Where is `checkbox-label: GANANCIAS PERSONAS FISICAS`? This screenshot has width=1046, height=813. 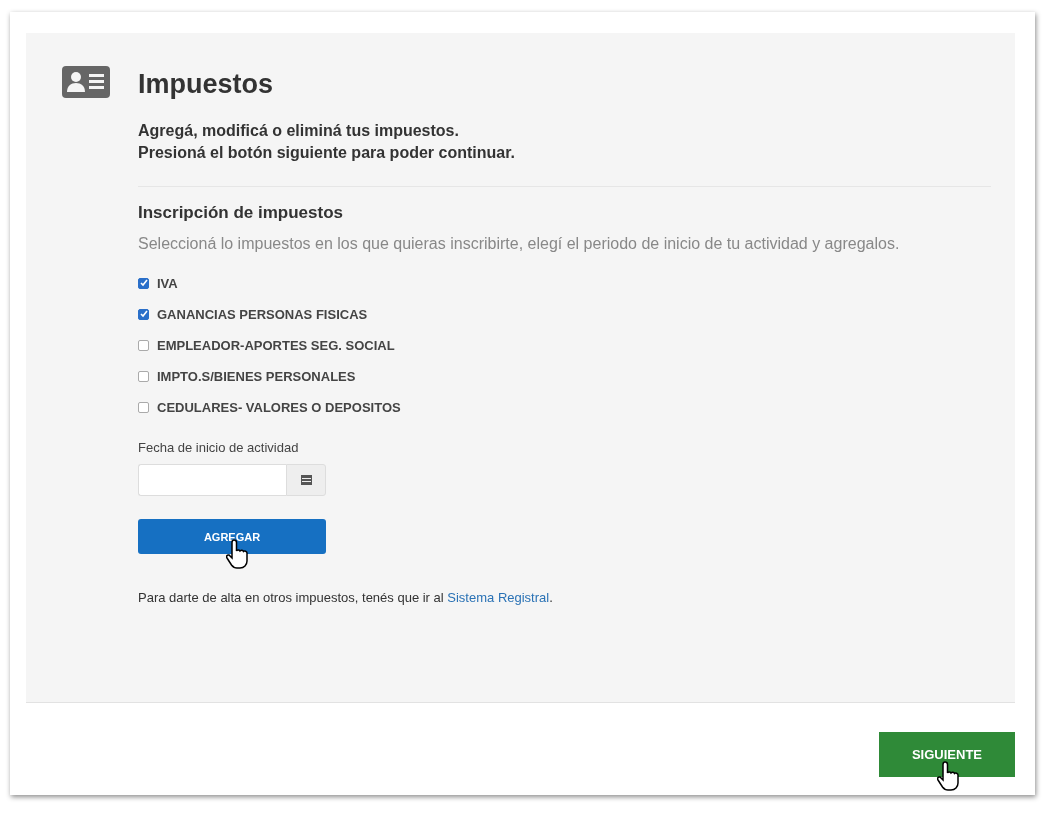
checkbox-label: GANANCIAS PERSONAS FISICAS is located at coordinates (262, 314).